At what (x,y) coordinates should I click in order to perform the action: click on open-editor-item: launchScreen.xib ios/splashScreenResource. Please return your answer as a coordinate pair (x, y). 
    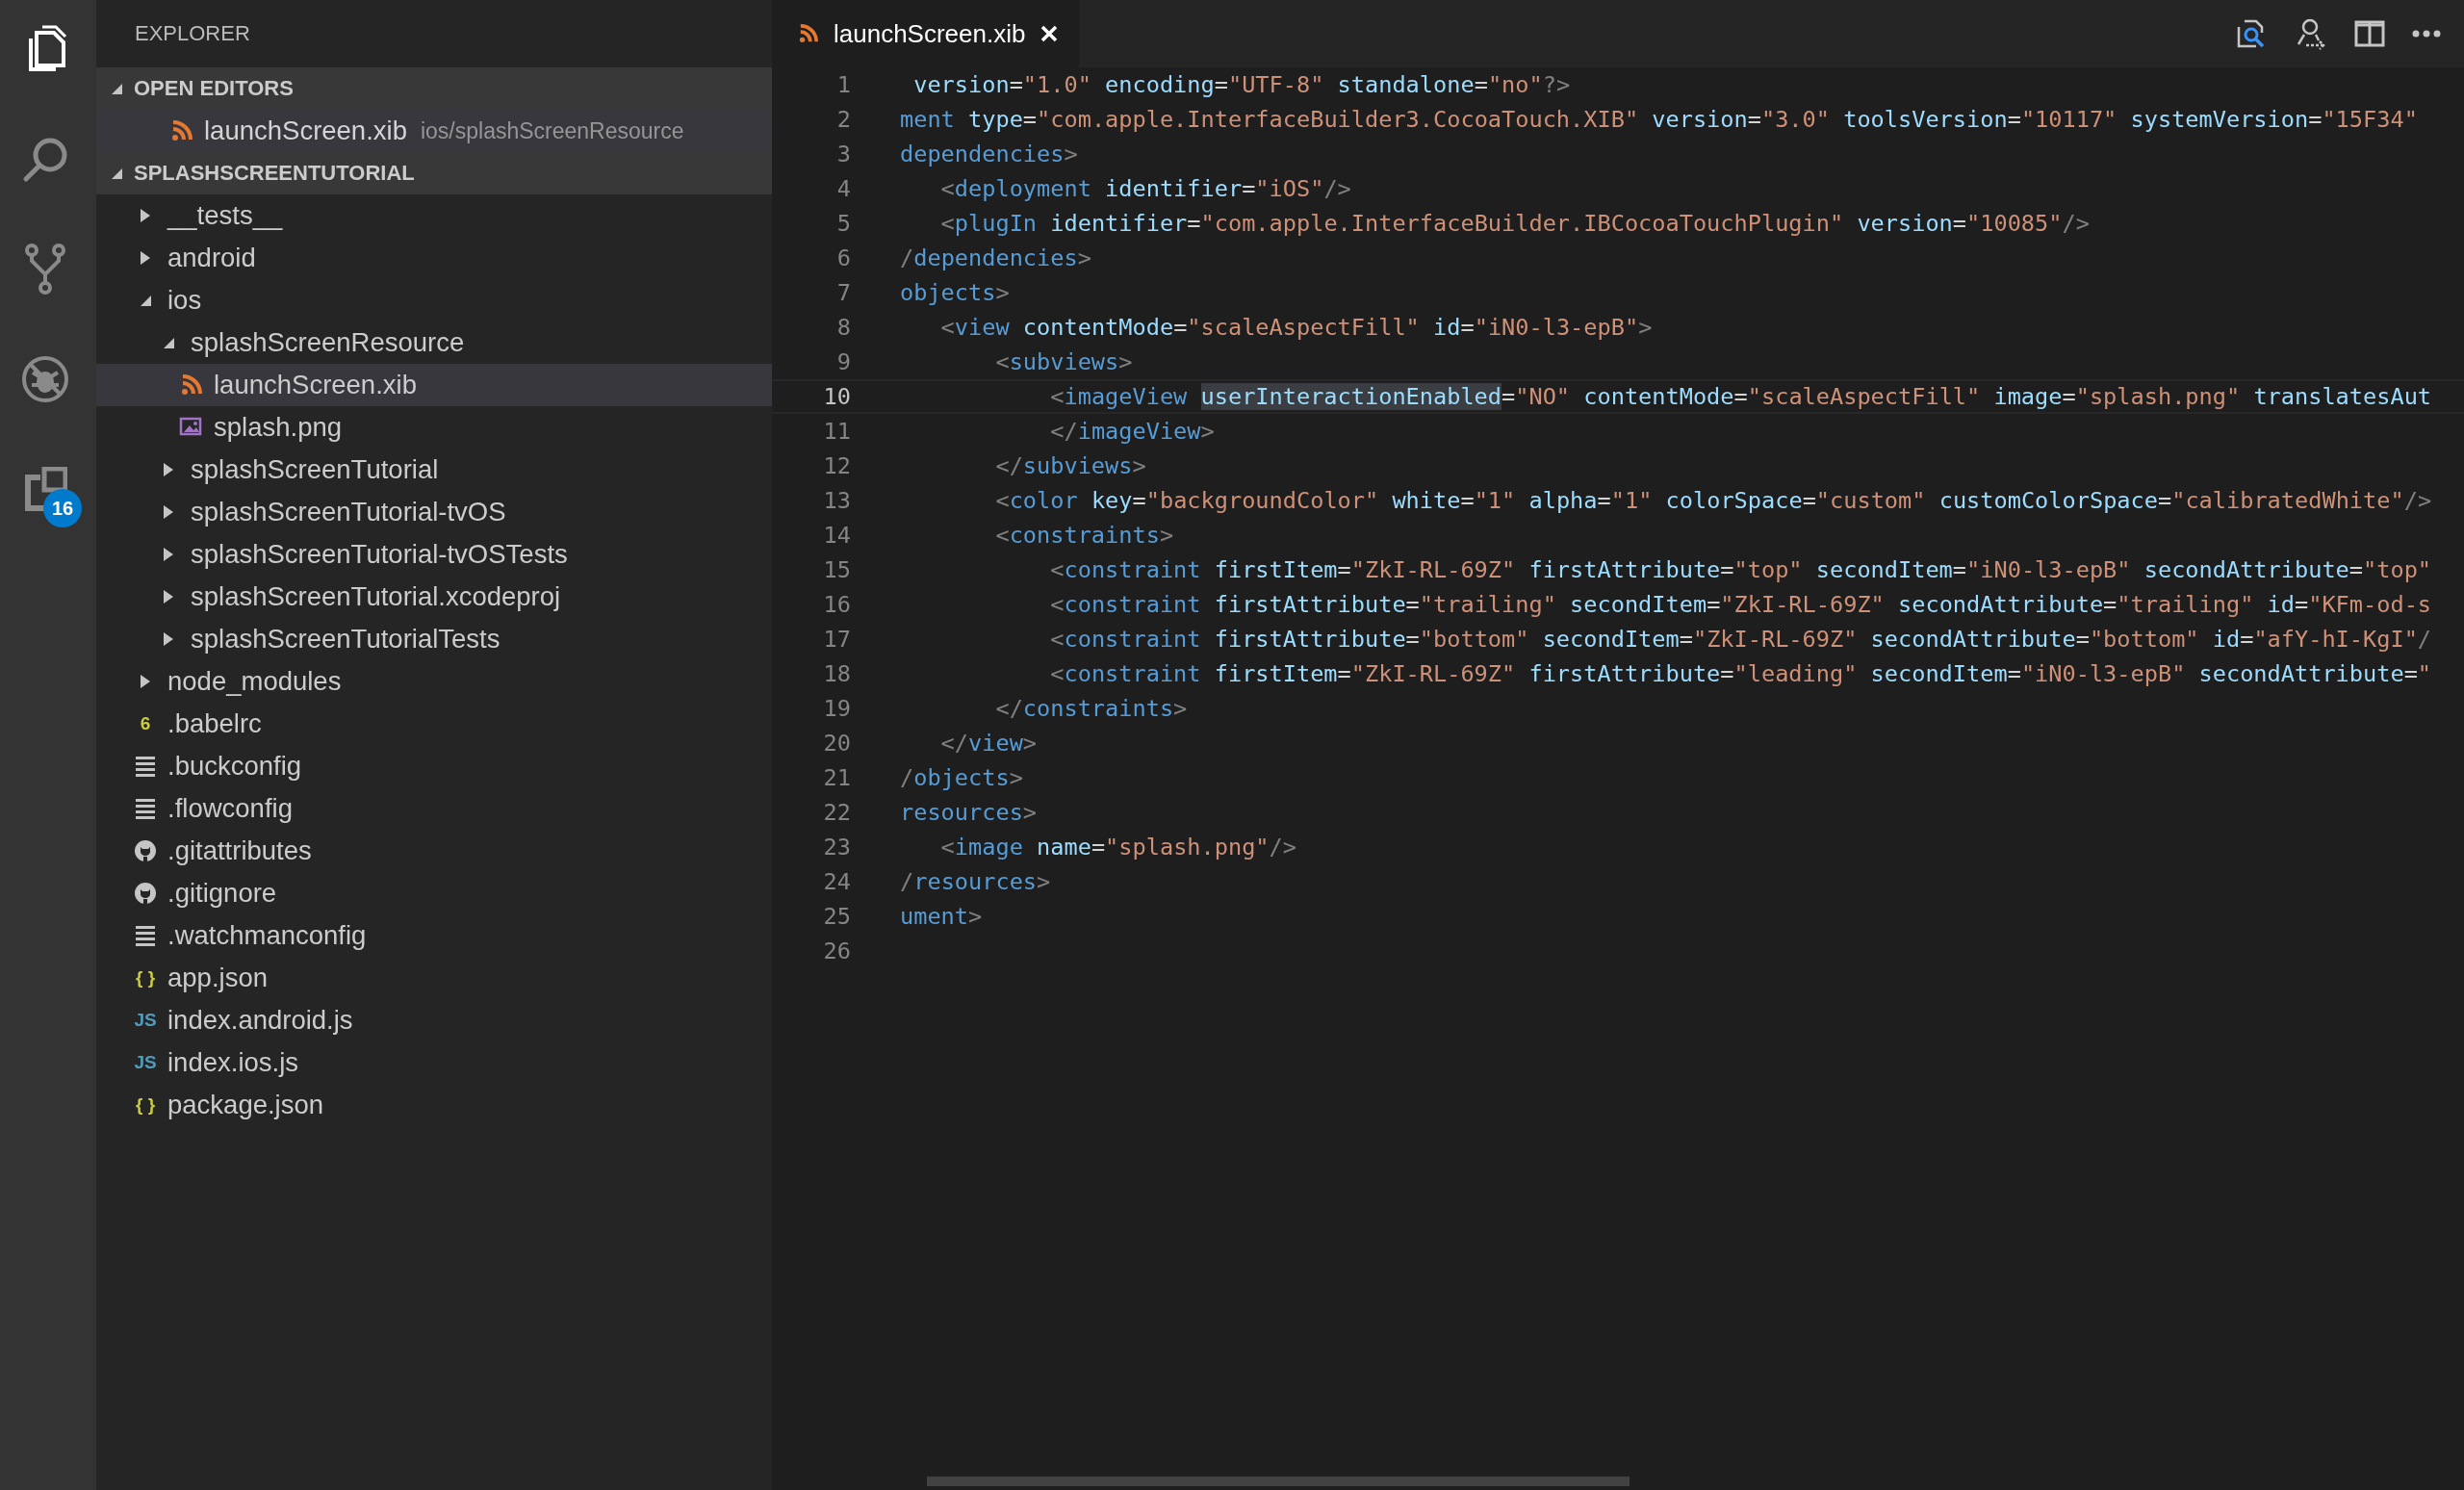
    Looking at the image, I should click on (434, 131).